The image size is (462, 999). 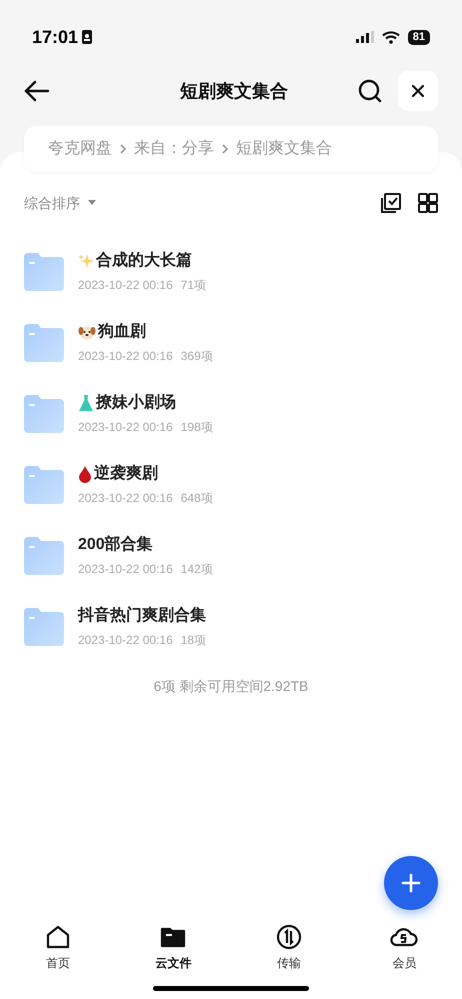 I want to click on checklist-icon, so click(x=391, y=203).